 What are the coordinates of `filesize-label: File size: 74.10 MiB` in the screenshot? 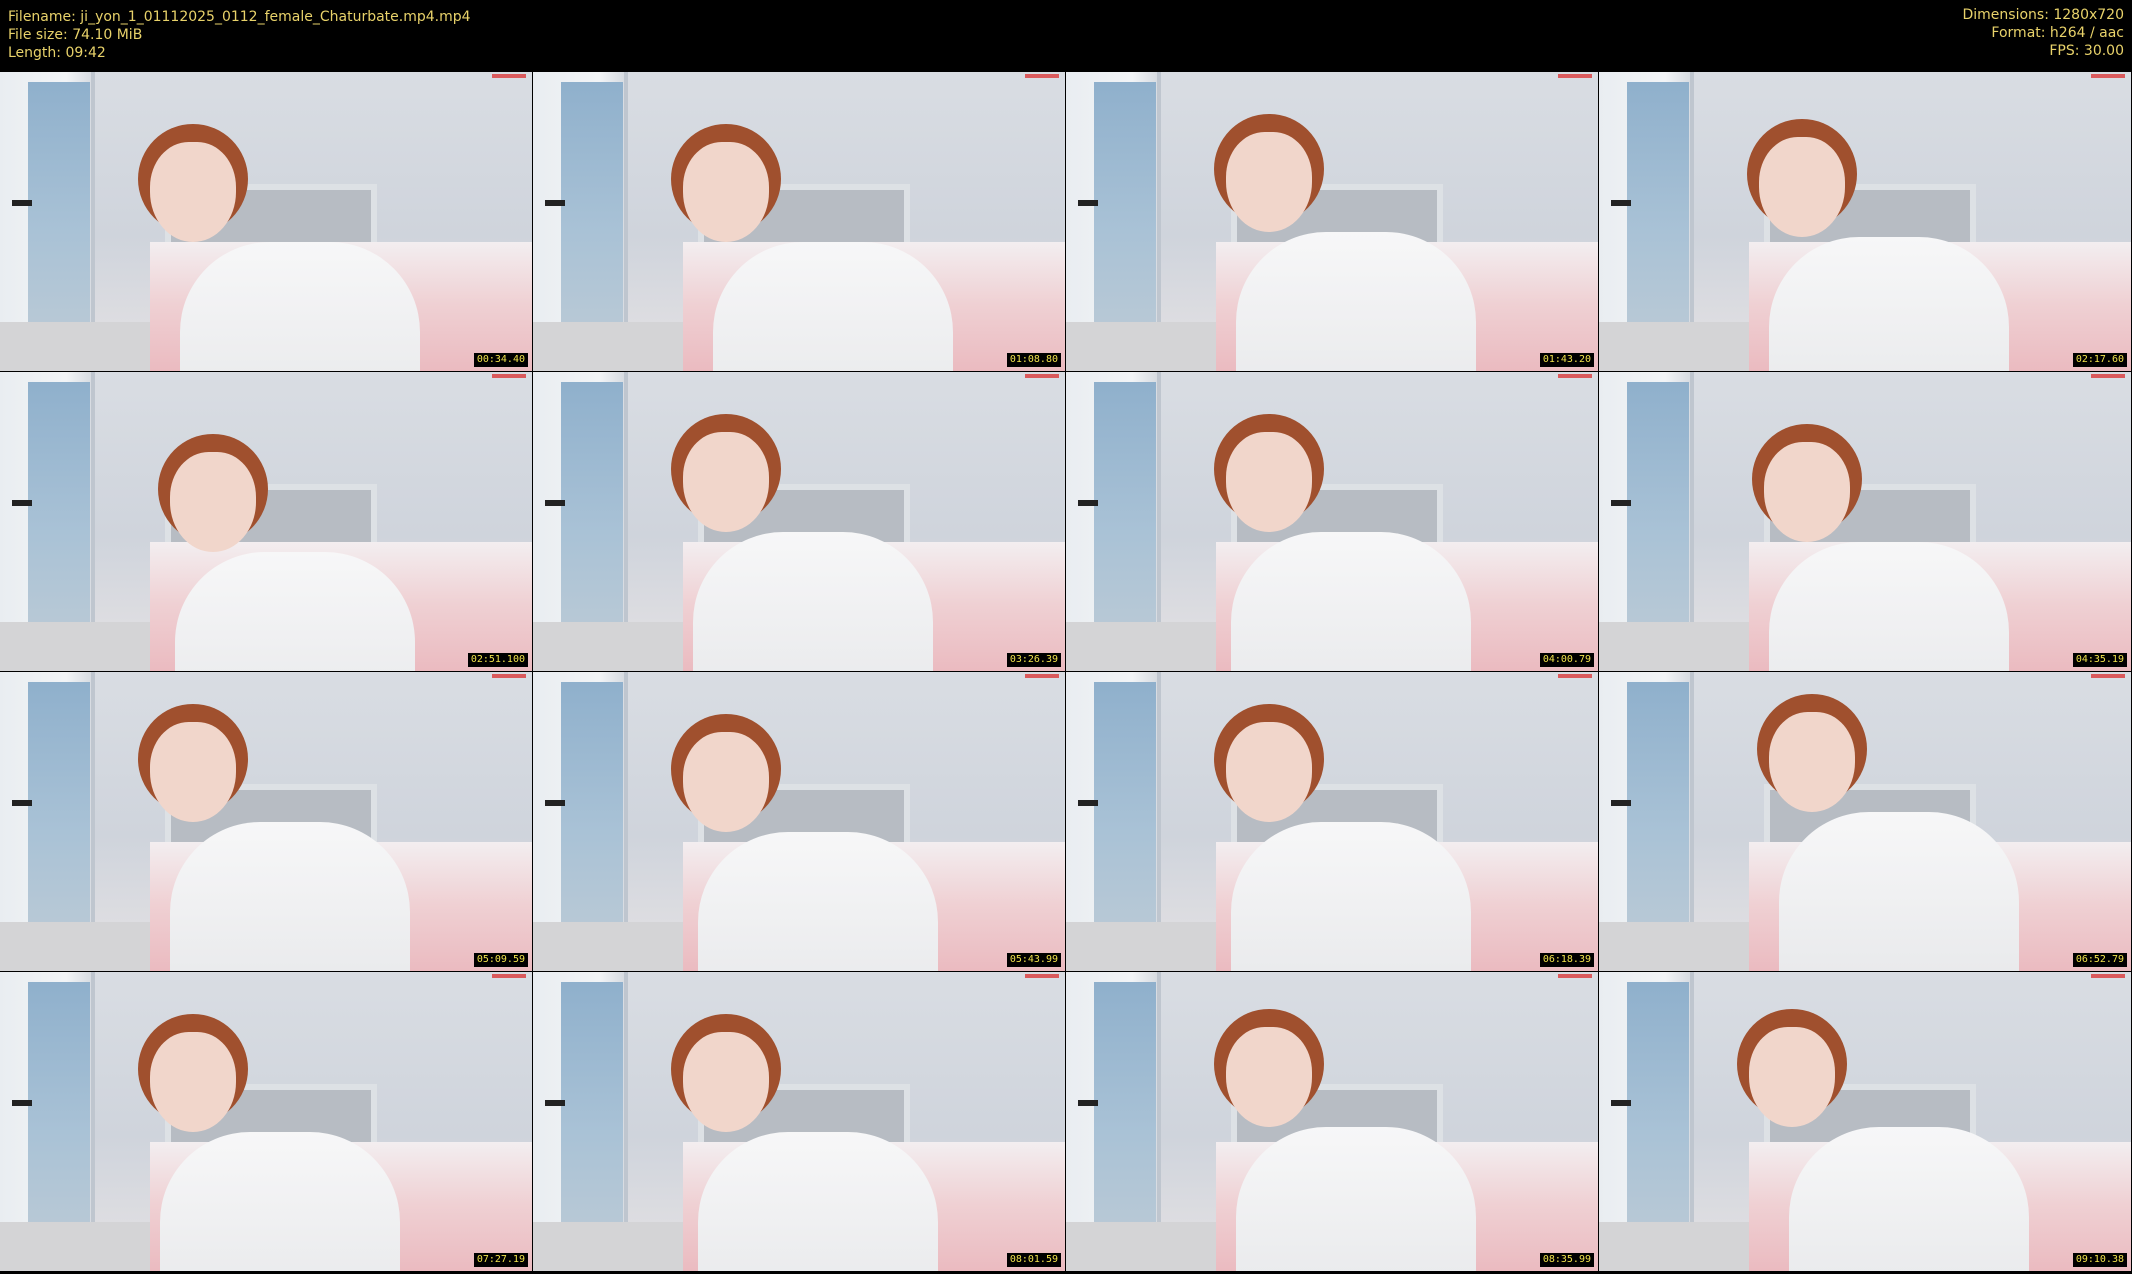 It's located at (75, 35).